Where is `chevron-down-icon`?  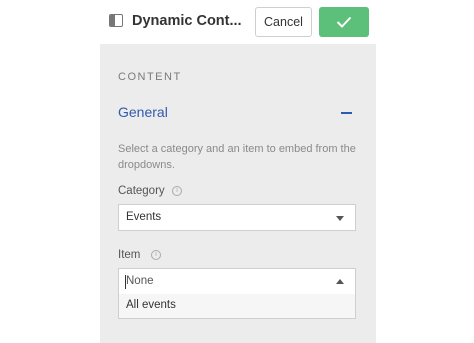 chevron-down-icon is located at coordinates (340, 218).